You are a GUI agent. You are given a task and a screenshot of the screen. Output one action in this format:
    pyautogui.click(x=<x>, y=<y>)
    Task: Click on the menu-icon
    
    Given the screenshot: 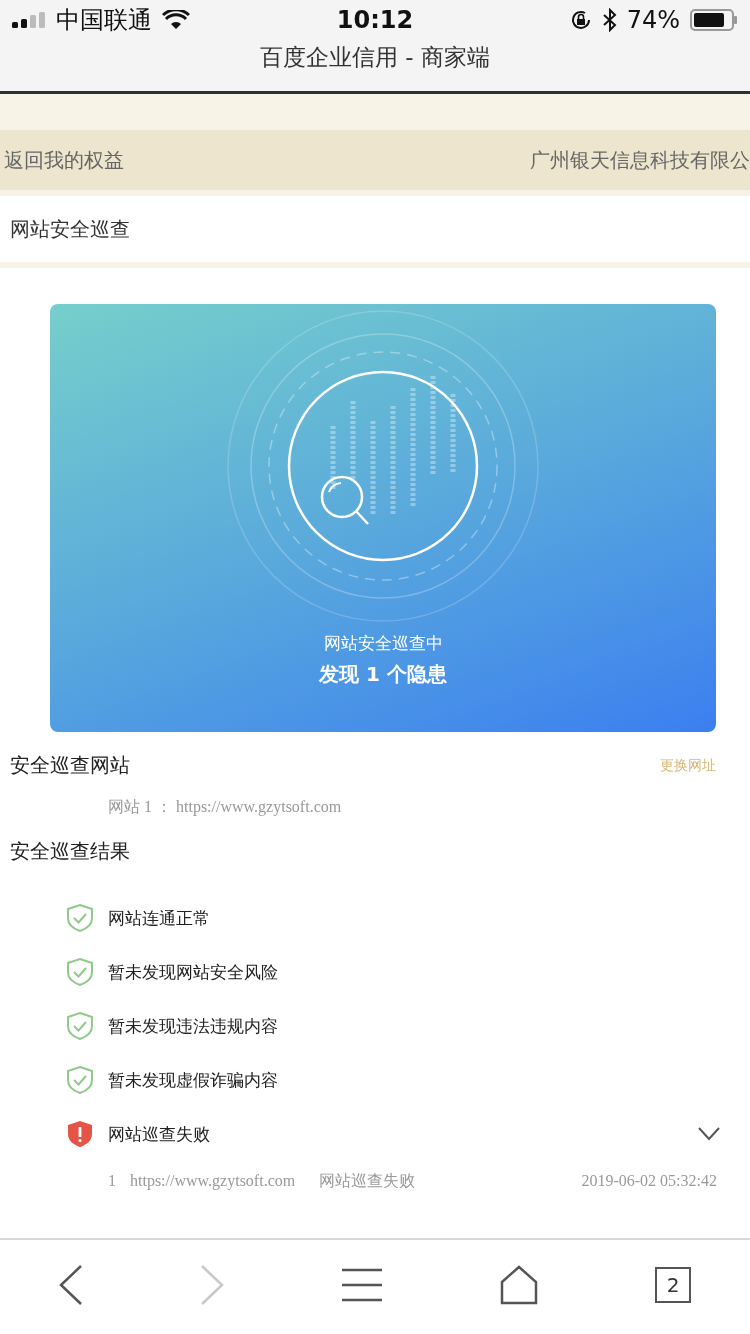 What is the action you would take?
    pyautogui.click(x=362, y=1285)
    